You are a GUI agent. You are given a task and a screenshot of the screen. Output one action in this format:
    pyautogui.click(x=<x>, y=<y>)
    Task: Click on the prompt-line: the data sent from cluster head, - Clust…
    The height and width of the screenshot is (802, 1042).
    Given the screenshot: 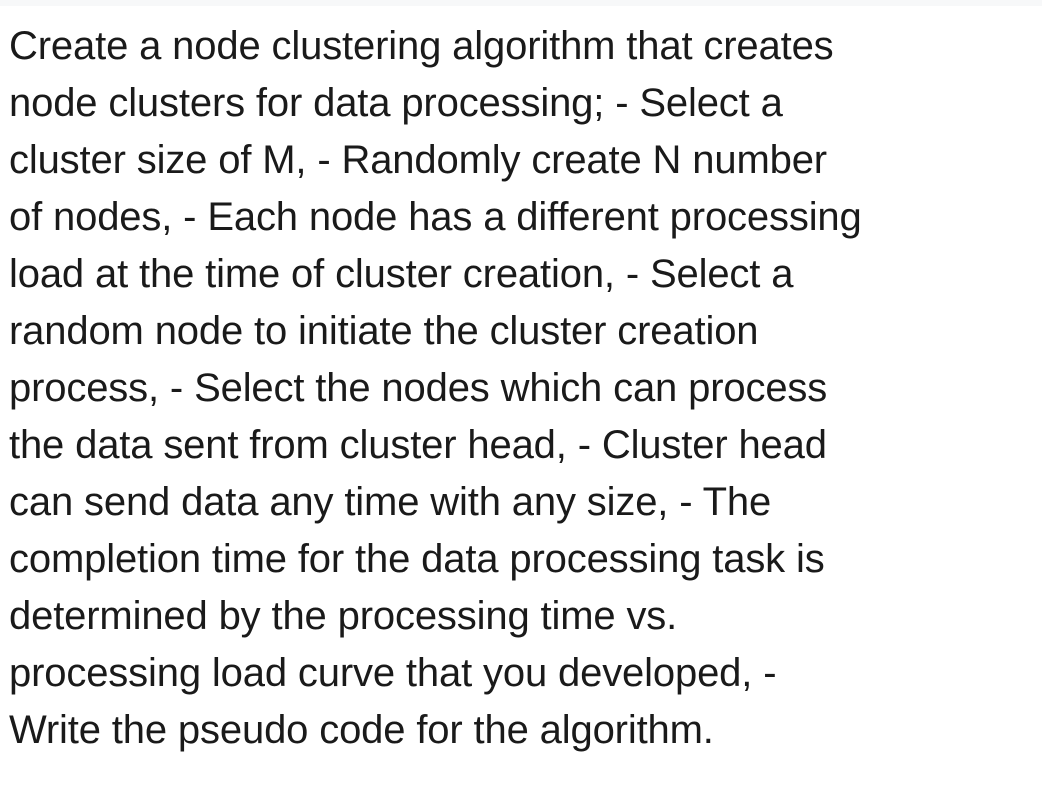 What is the action you would take?
    pyautogui.click(x=418, y=445)
    